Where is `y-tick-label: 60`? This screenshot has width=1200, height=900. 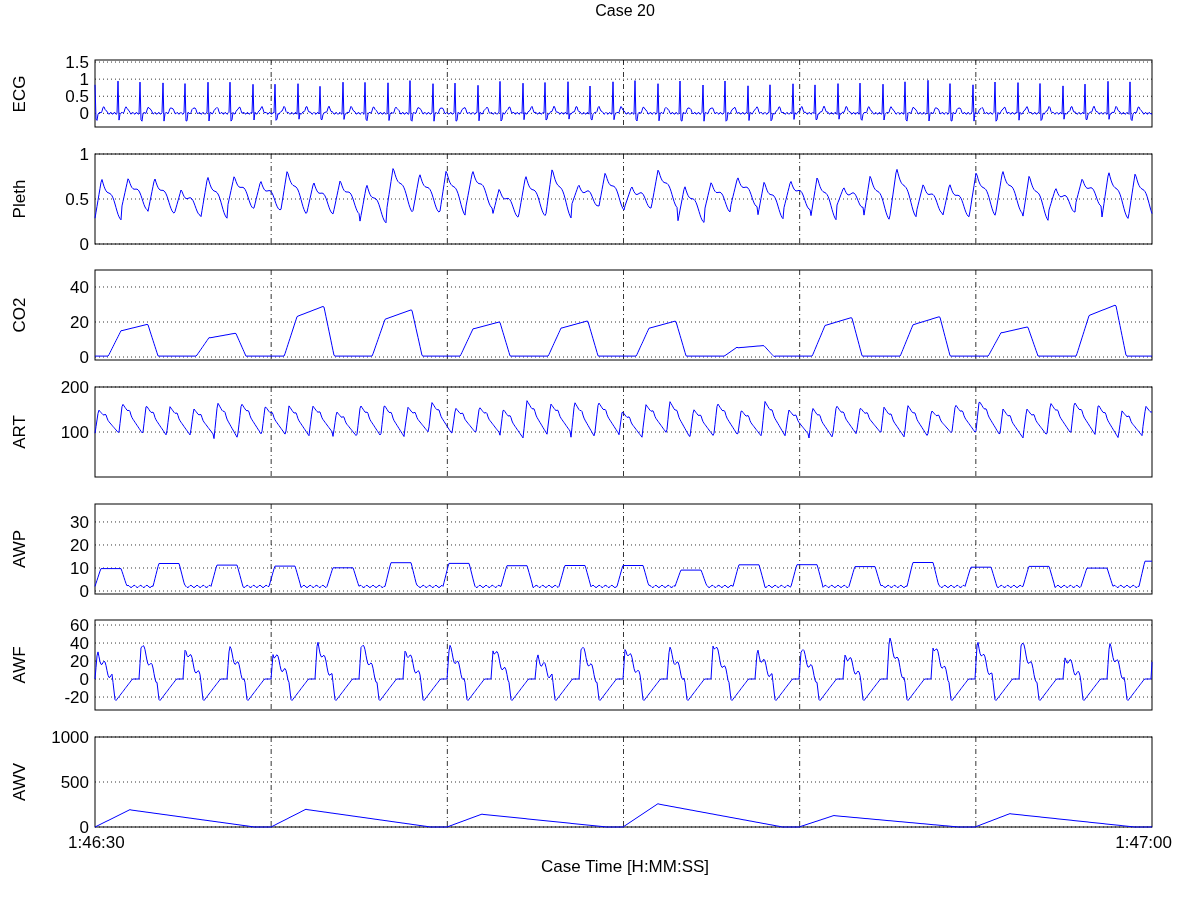
y-tick-label: 60 is located at coordinates (79, 626).